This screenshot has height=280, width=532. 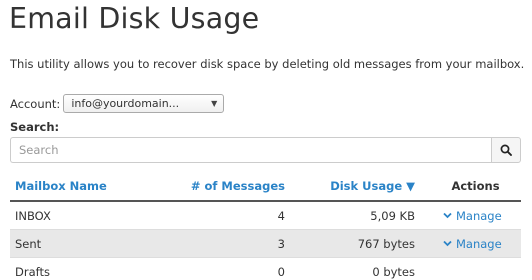 I want to click on table-row: Drafts 0 0 bytes, so click(x=265, y=269).